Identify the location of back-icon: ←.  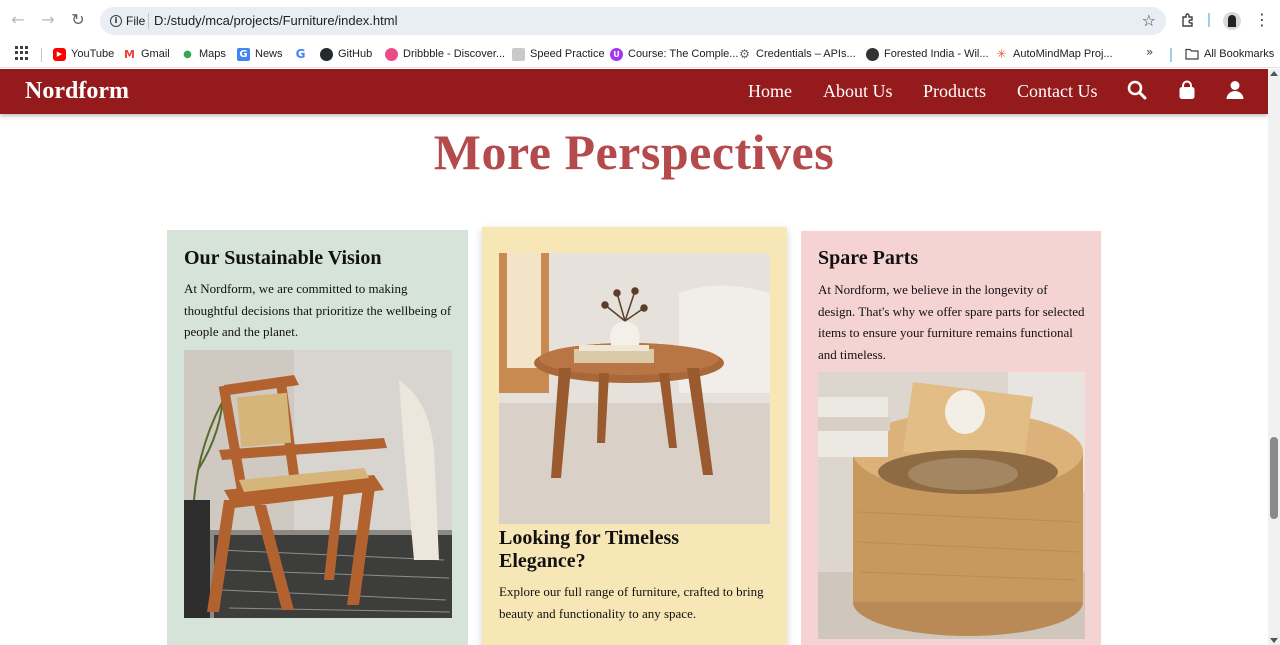
(18, 20).